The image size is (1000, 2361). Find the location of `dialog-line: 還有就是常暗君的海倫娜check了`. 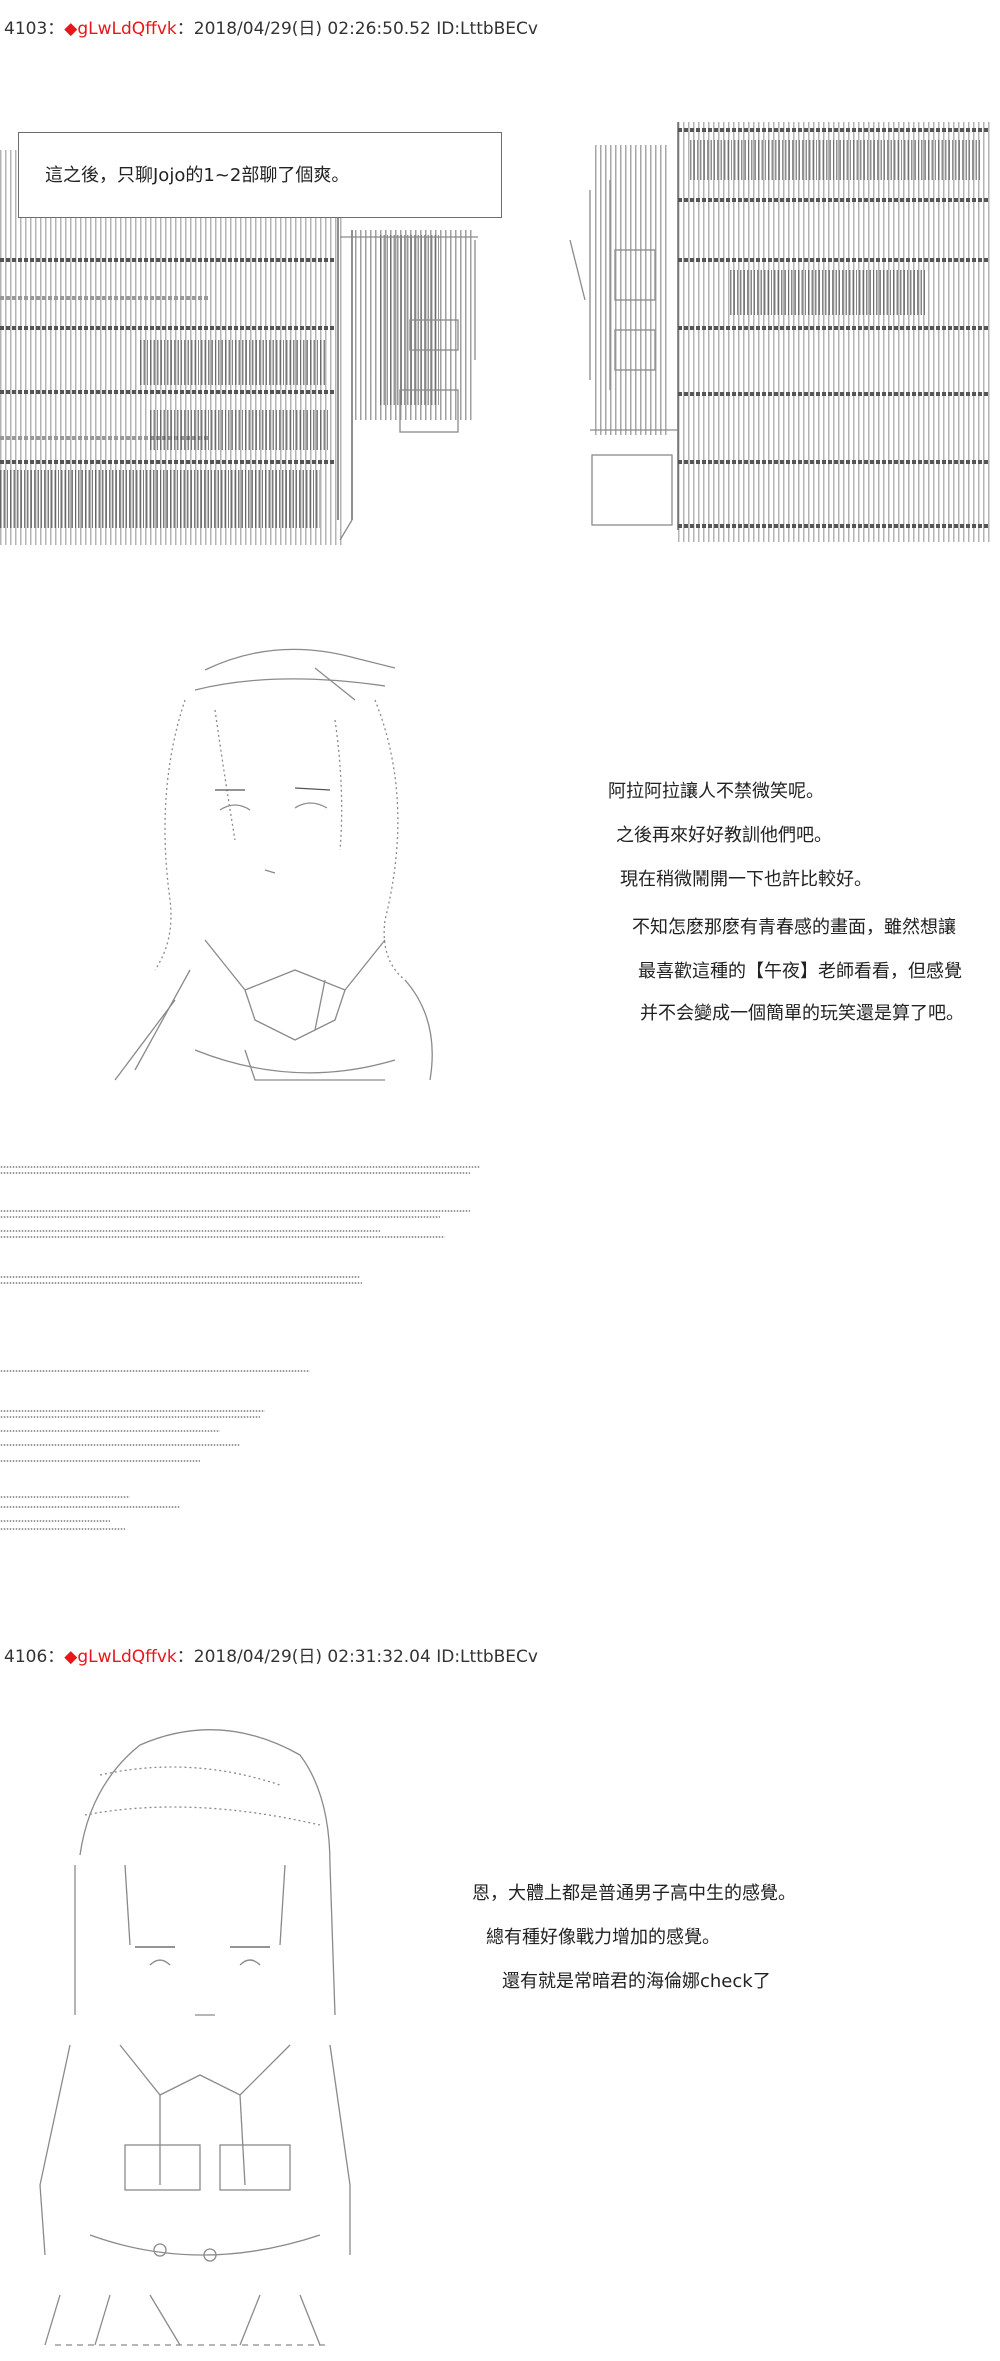

dialog-line: 還有就是常暗君的海倫娜check了 is located at coordinates (636, 1981).